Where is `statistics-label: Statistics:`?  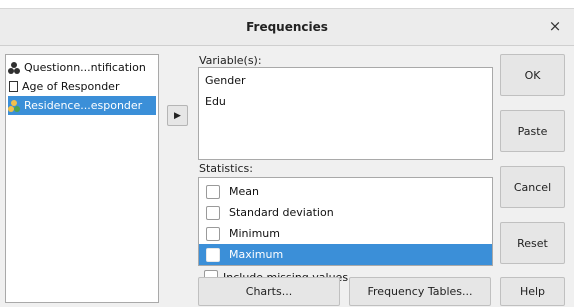 statistics-label: Statistics: is located at coordinates (226, 168).